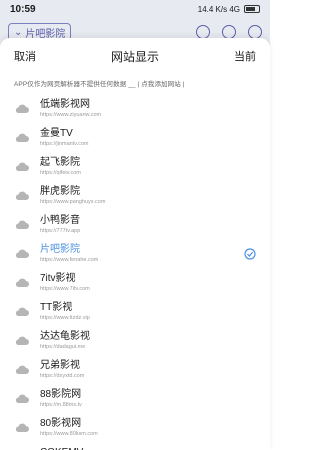 The image size is (320, 450). I want to click on site-text: 小鸭影音 https://777tv.app, so click(60, 225).